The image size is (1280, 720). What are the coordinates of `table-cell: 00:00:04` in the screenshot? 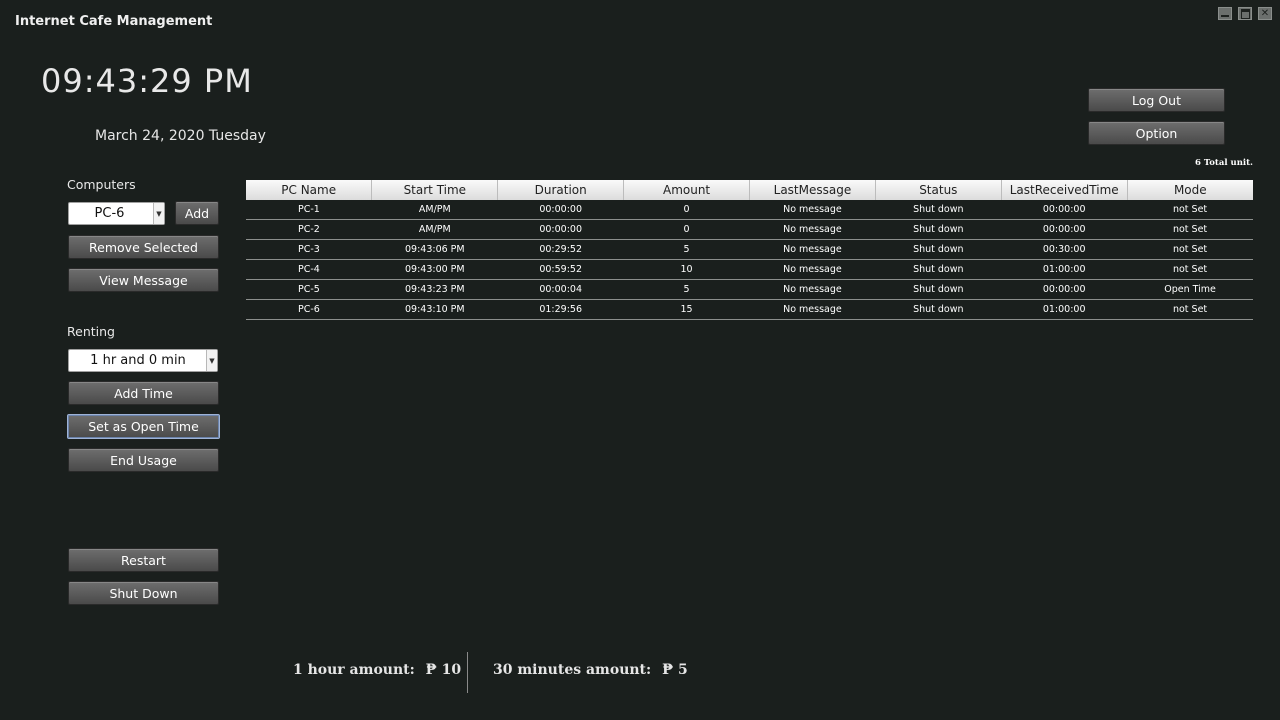 It's located at (560, 289).